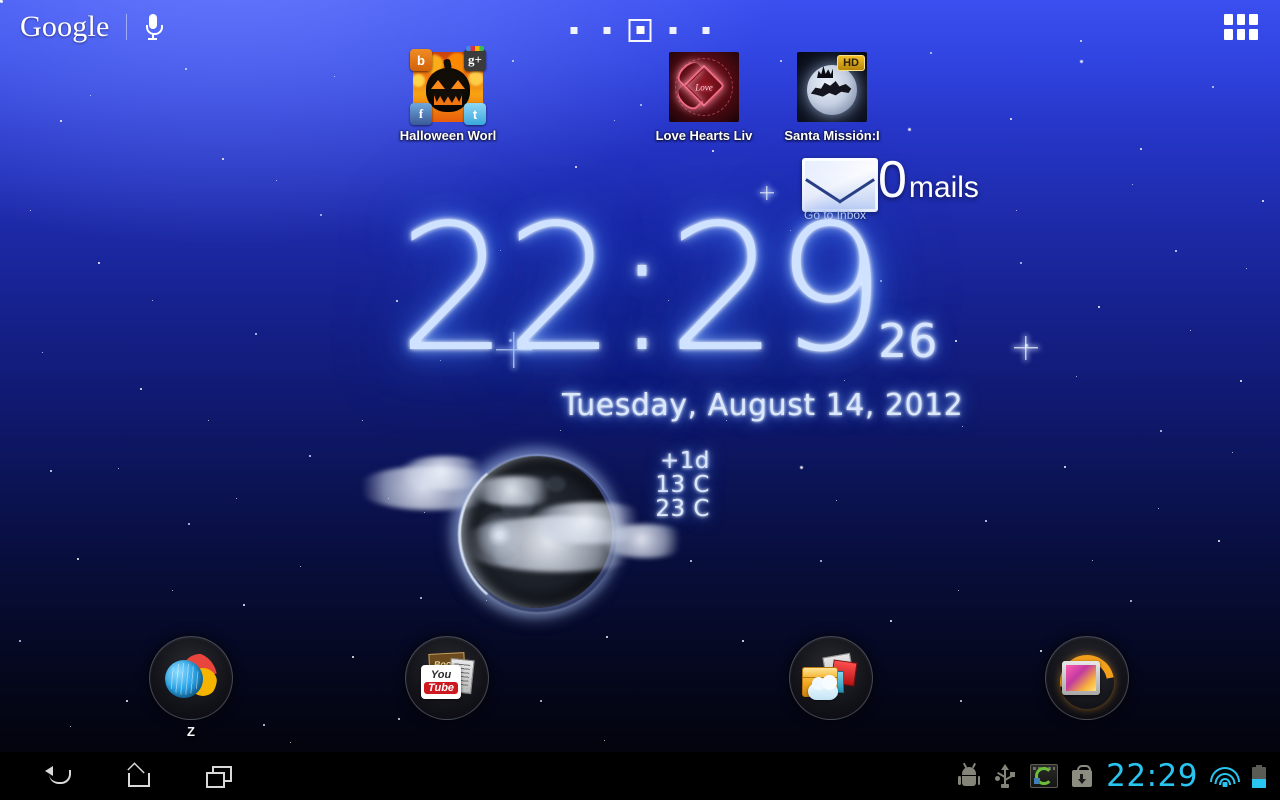 Image resolution: width=1280 pixels, height=800 pixels. I want to click on browser-globe-icon, so click(191, 678).